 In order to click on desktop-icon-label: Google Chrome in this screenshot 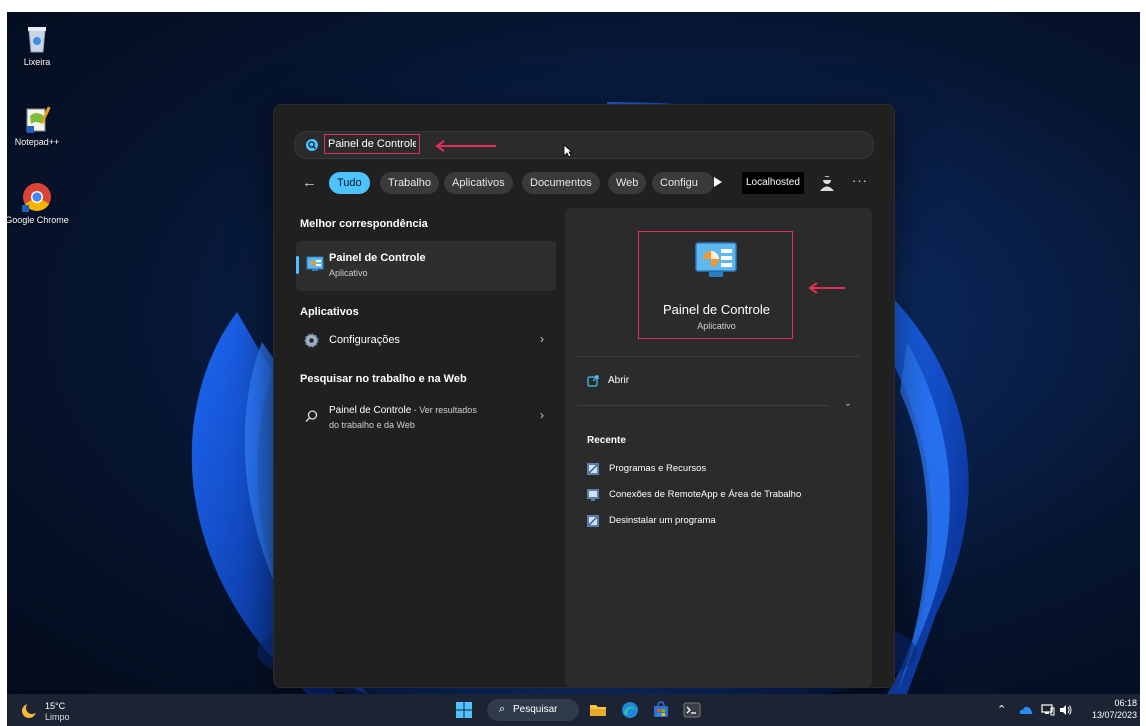, I will do `click(38, 220)`.